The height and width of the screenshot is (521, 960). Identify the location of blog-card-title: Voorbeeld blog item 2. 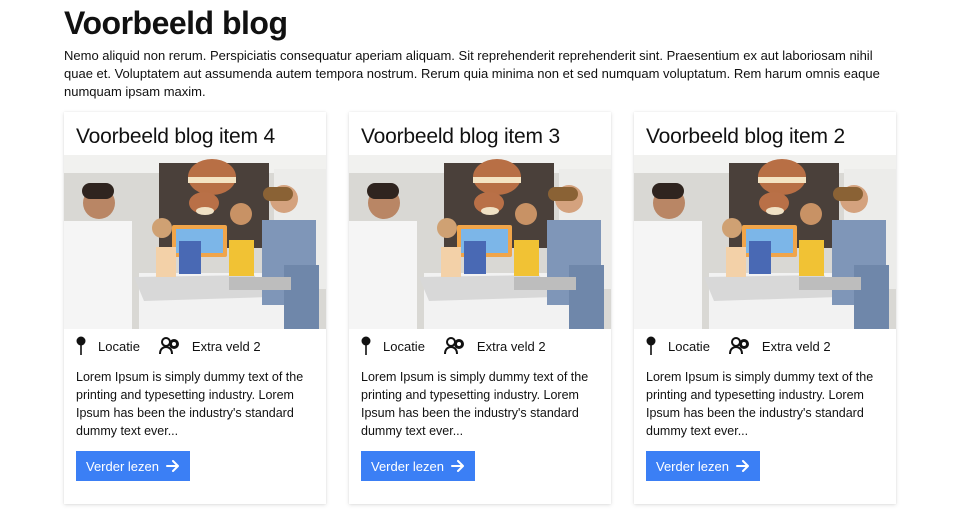
(745, 137).